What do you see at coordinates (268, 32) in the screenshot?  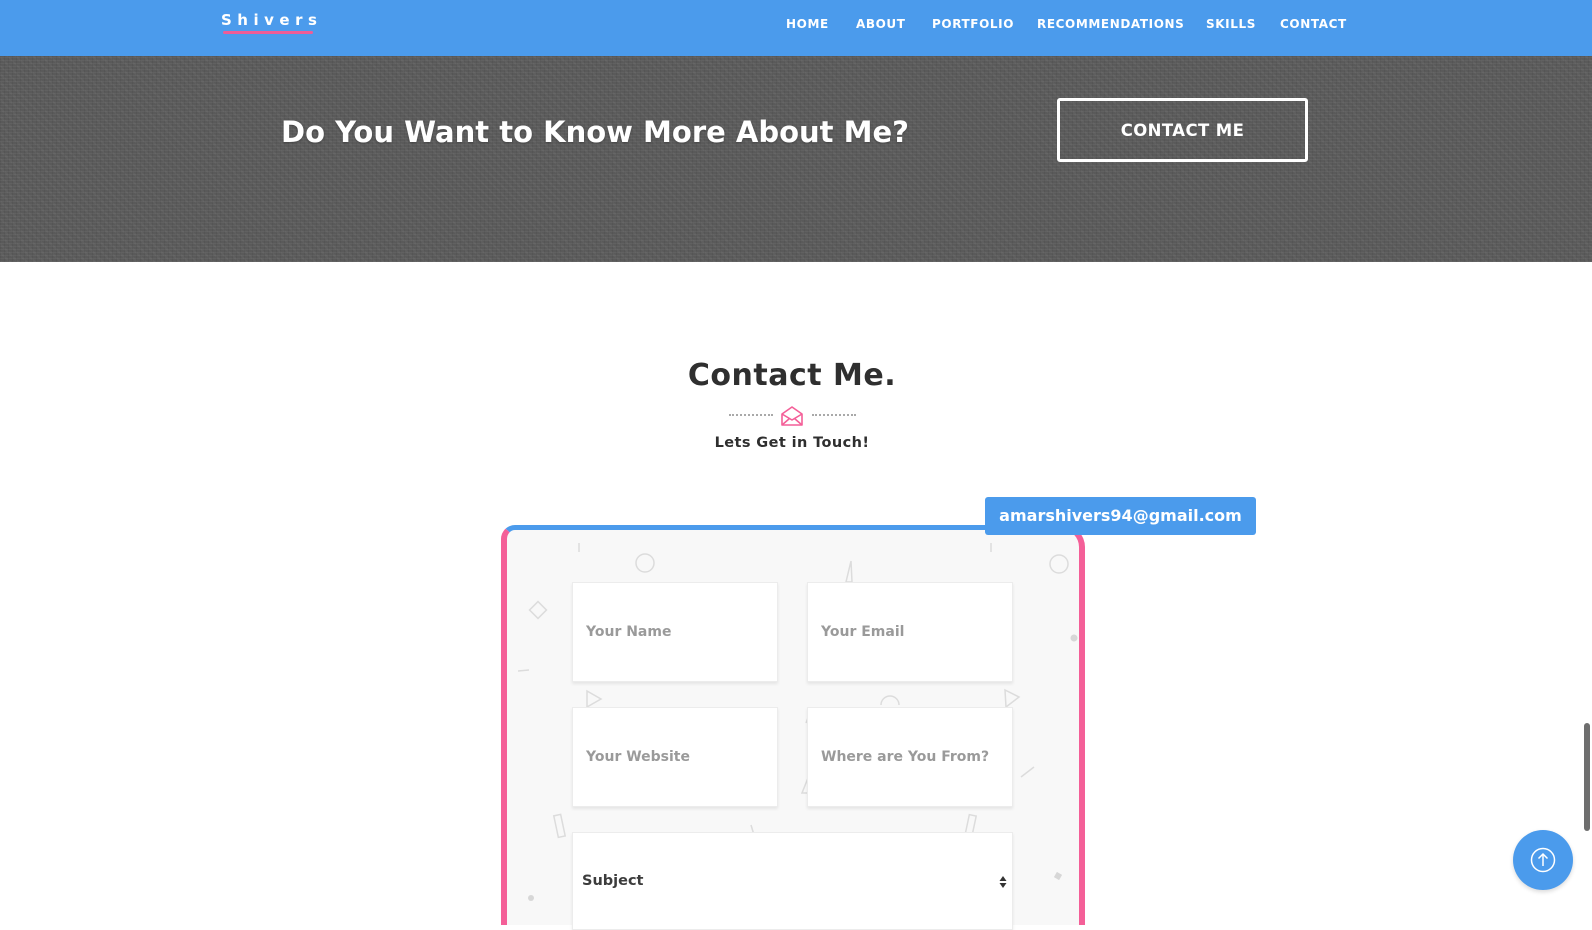 I see `brand-underline` at bounding box center [268, 32].